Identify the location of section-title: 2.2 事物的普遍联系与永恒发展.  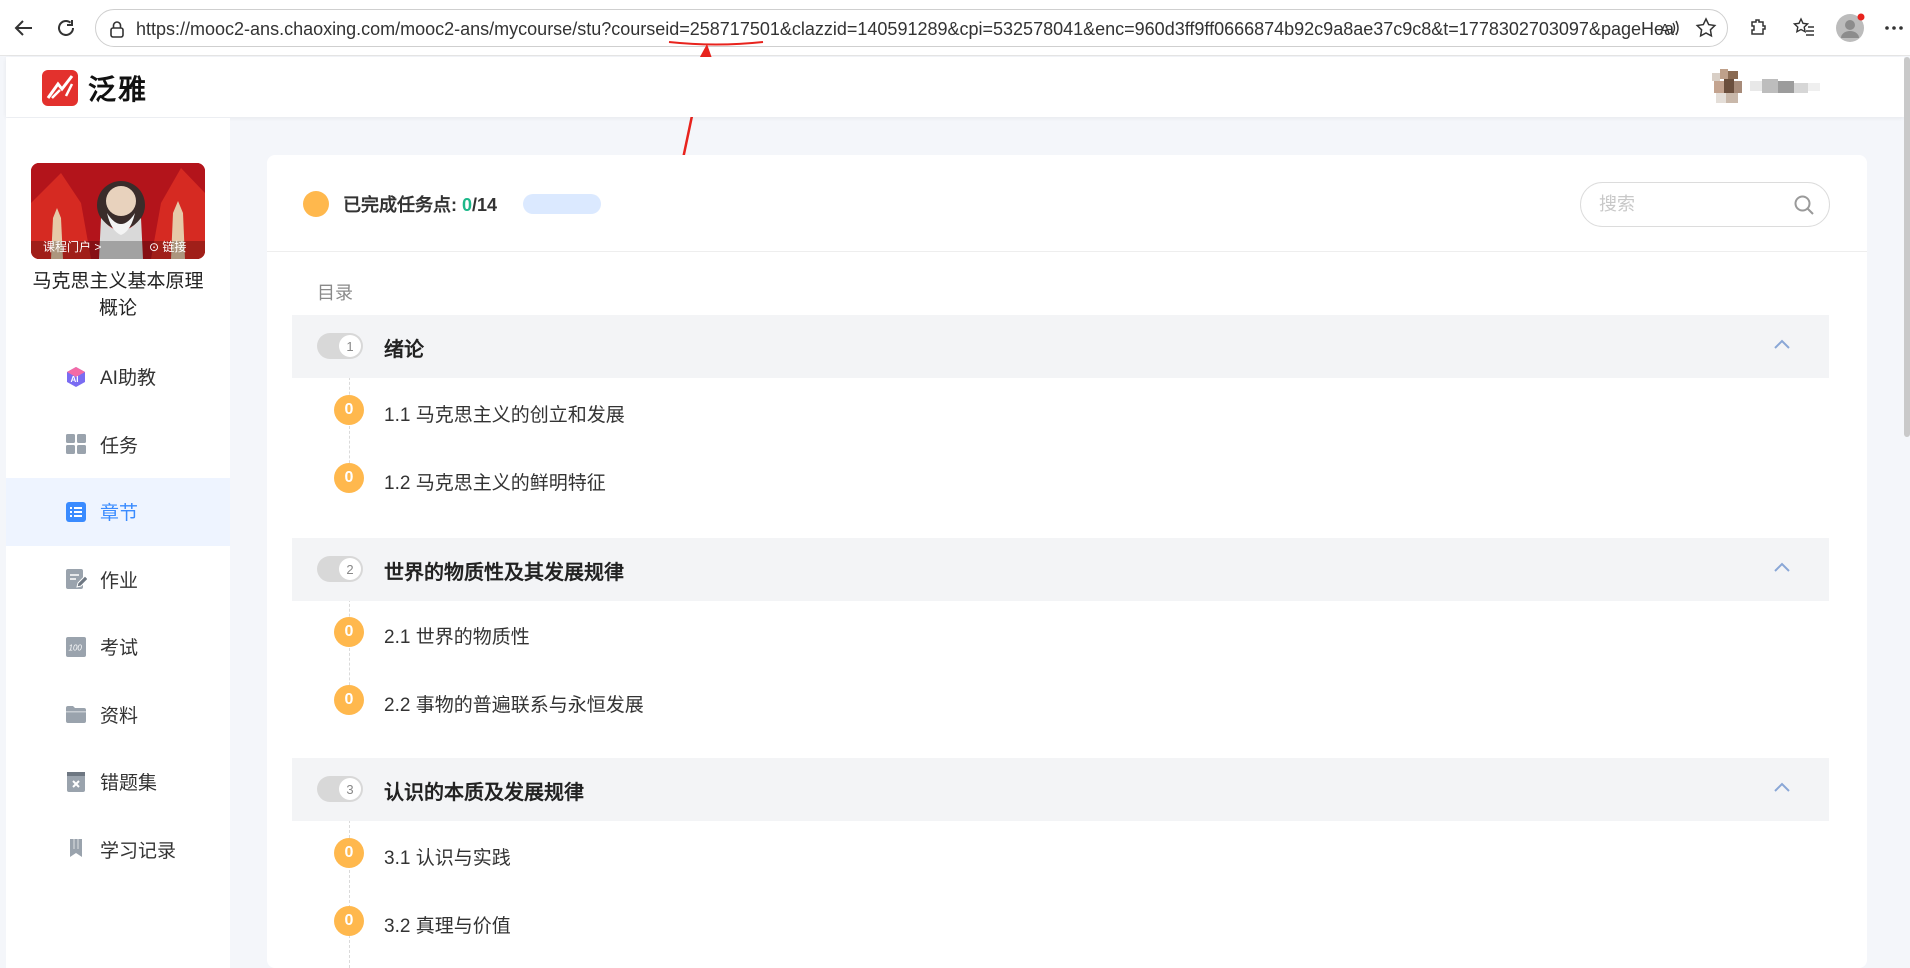
(514, 703).